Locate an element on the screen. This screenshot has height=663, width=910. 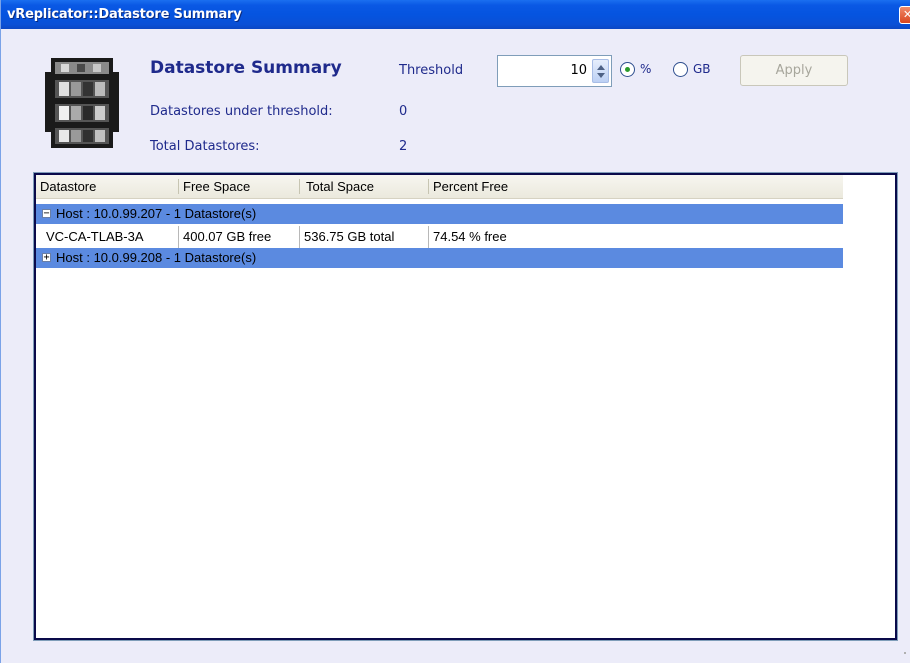
radio-gb-label: GB is located at coordinates (702, 69).